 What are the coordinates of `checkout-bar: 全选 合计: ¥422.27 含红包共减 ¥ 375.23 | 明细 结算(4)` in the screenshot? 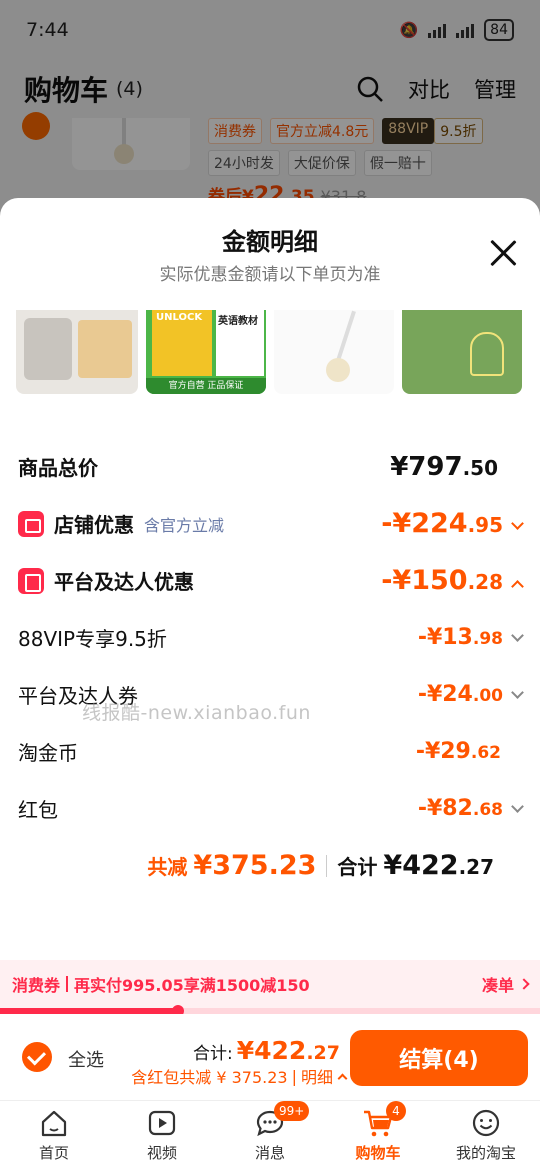 It's located at (270, 1057).